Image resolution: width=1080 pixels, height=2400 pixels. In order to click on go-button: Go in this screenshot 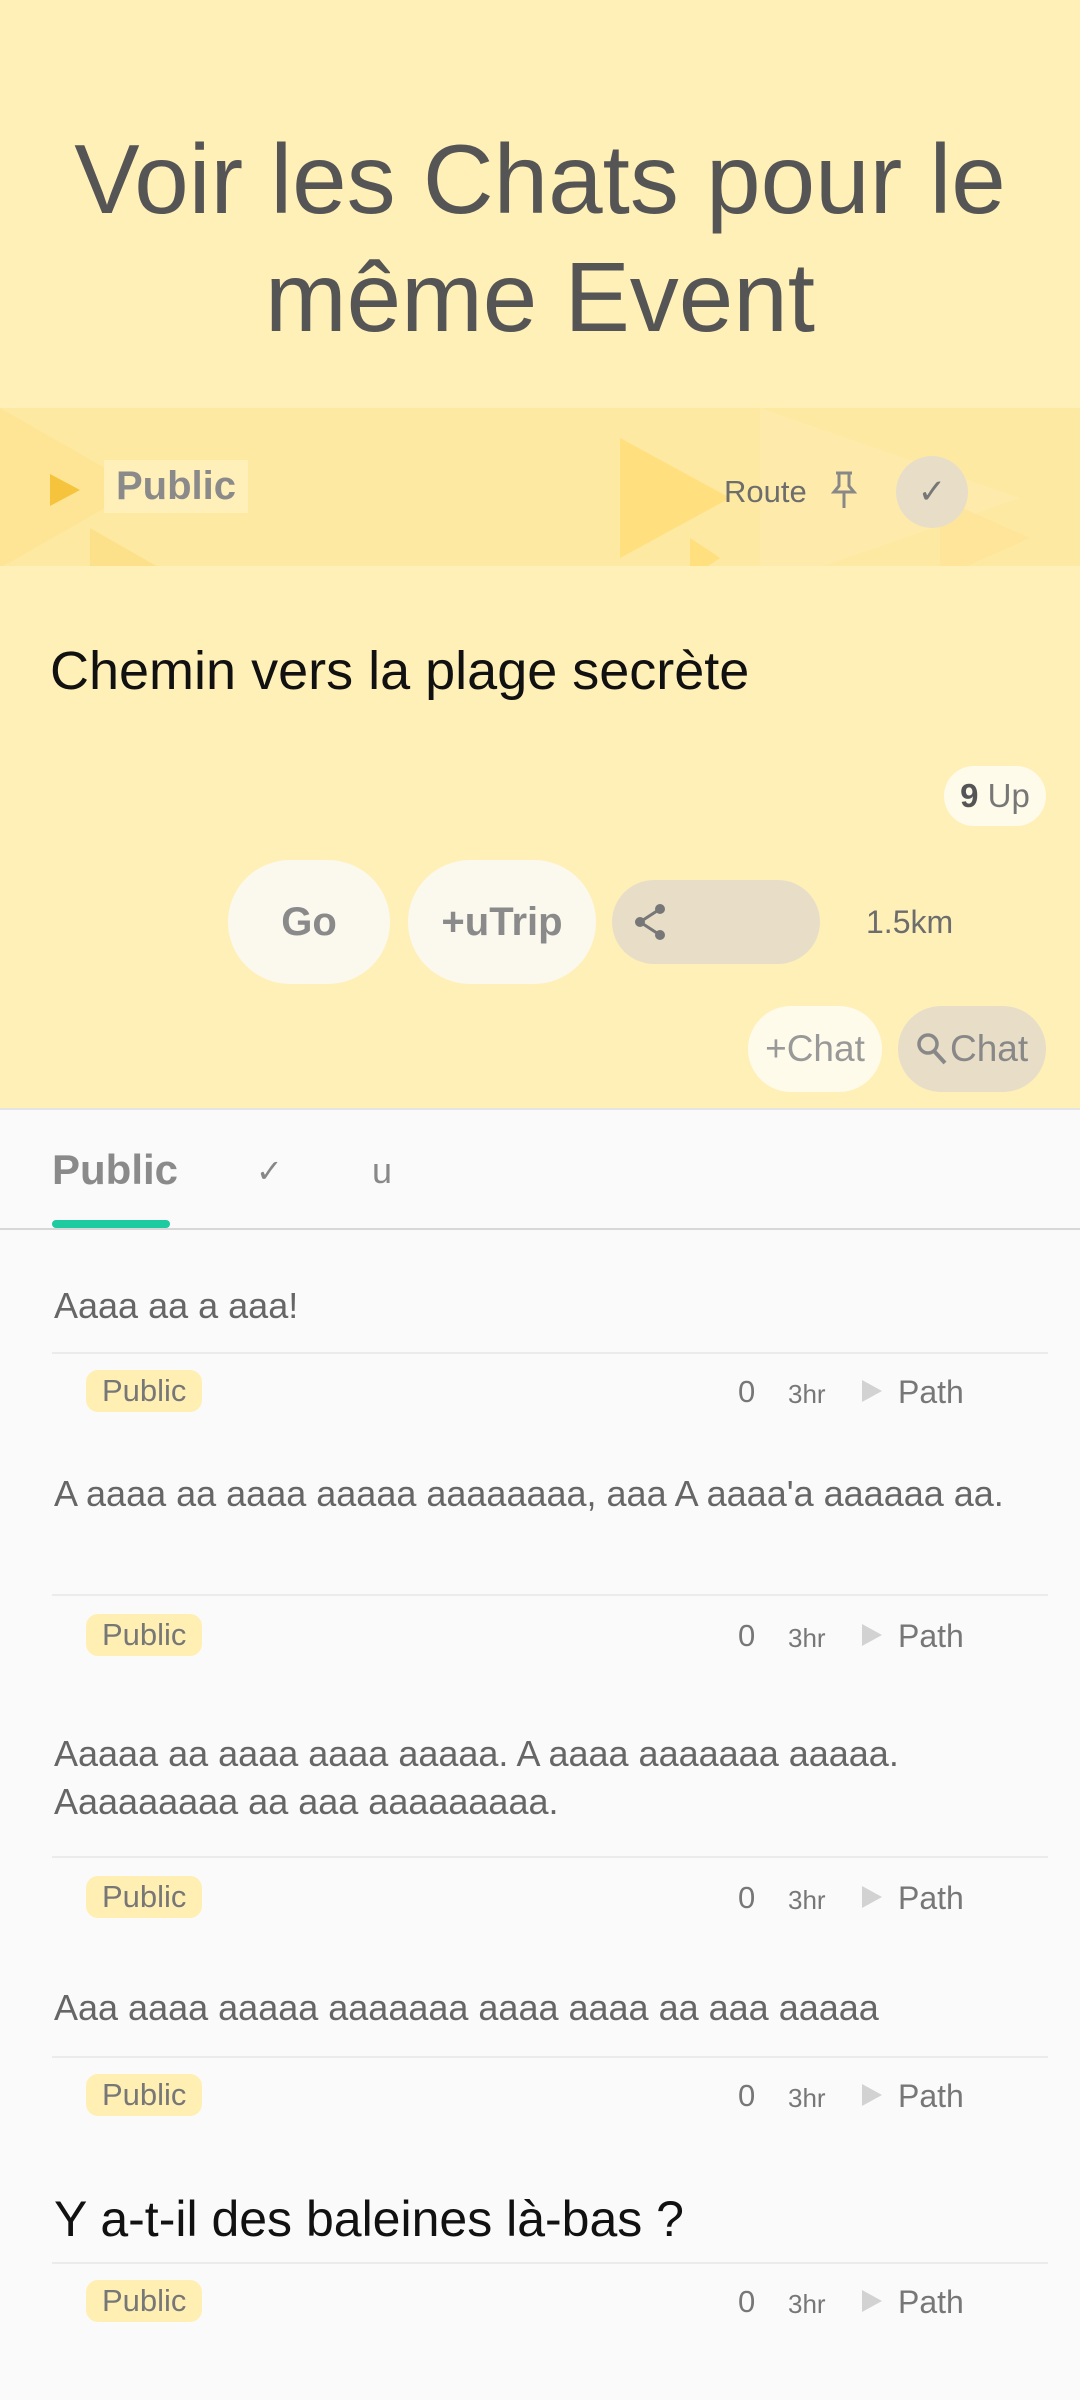, I will do `click(309, 922)`.